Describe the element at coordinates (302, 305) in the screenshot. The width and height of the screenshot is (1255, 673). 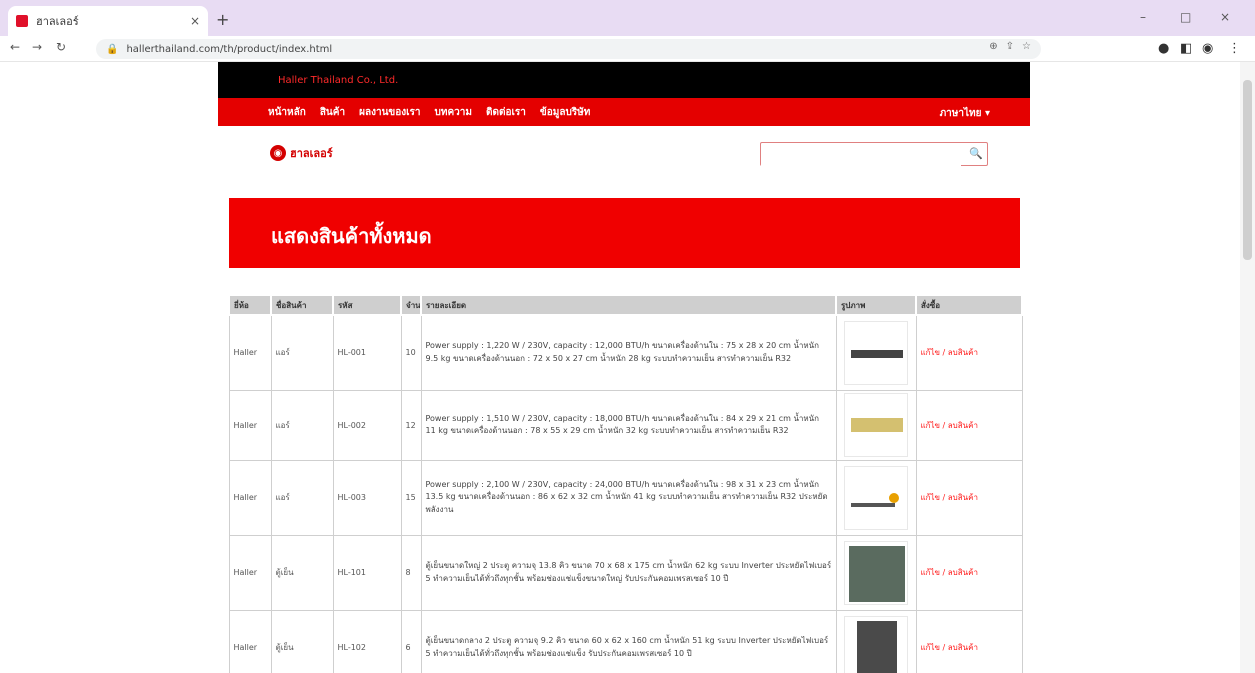
I see `column-header: ชื่อสินค้า` at that location.